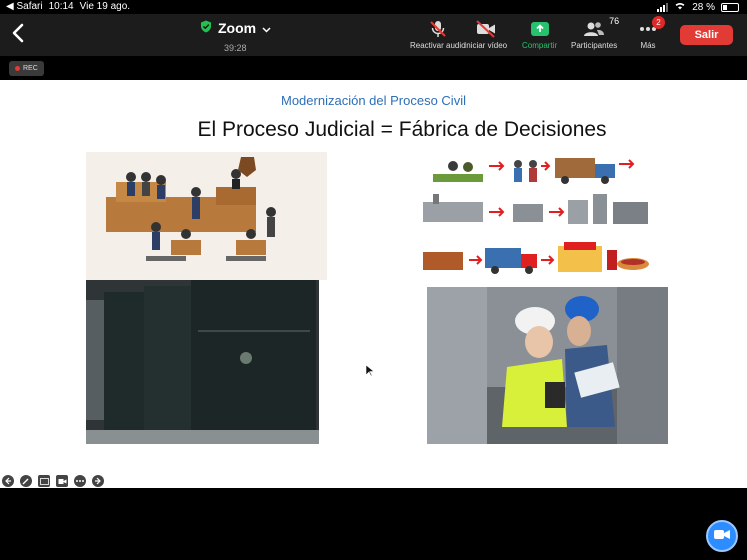 This screenshot has width=747, height=560. Describe the element at coordinates (62, 481) in the screenshot. I see `video-off-small-icon` at that location.